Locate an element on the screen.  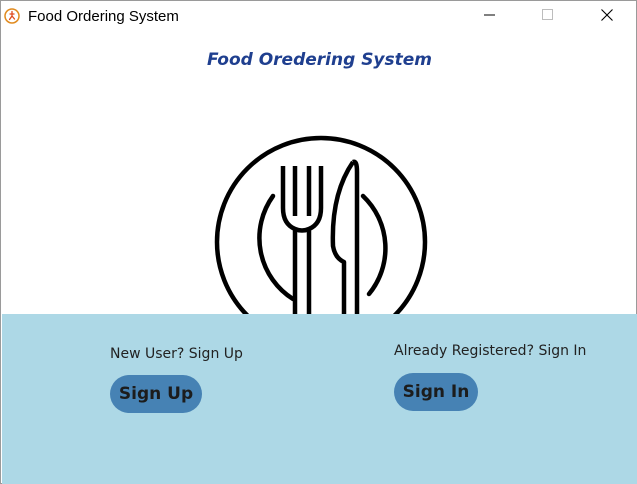
page-title: Food Oredering System is located at coordinates (319, 60).